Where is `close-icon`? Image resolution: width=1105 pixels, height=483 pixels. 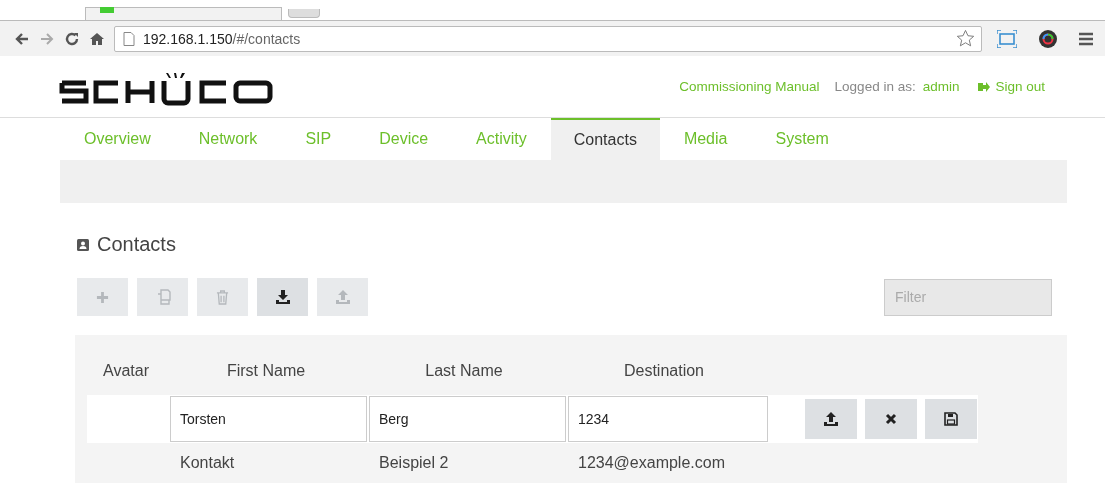 close-icon is located at coordinates (891, 419).